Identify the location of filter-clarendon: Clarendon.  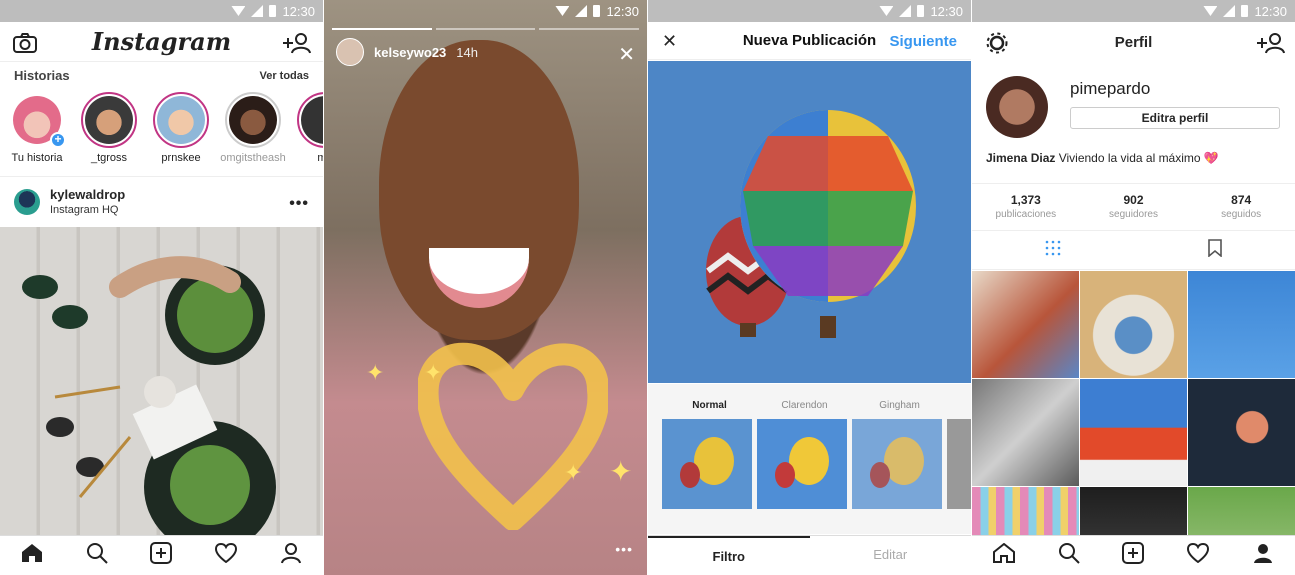
(804, 405).